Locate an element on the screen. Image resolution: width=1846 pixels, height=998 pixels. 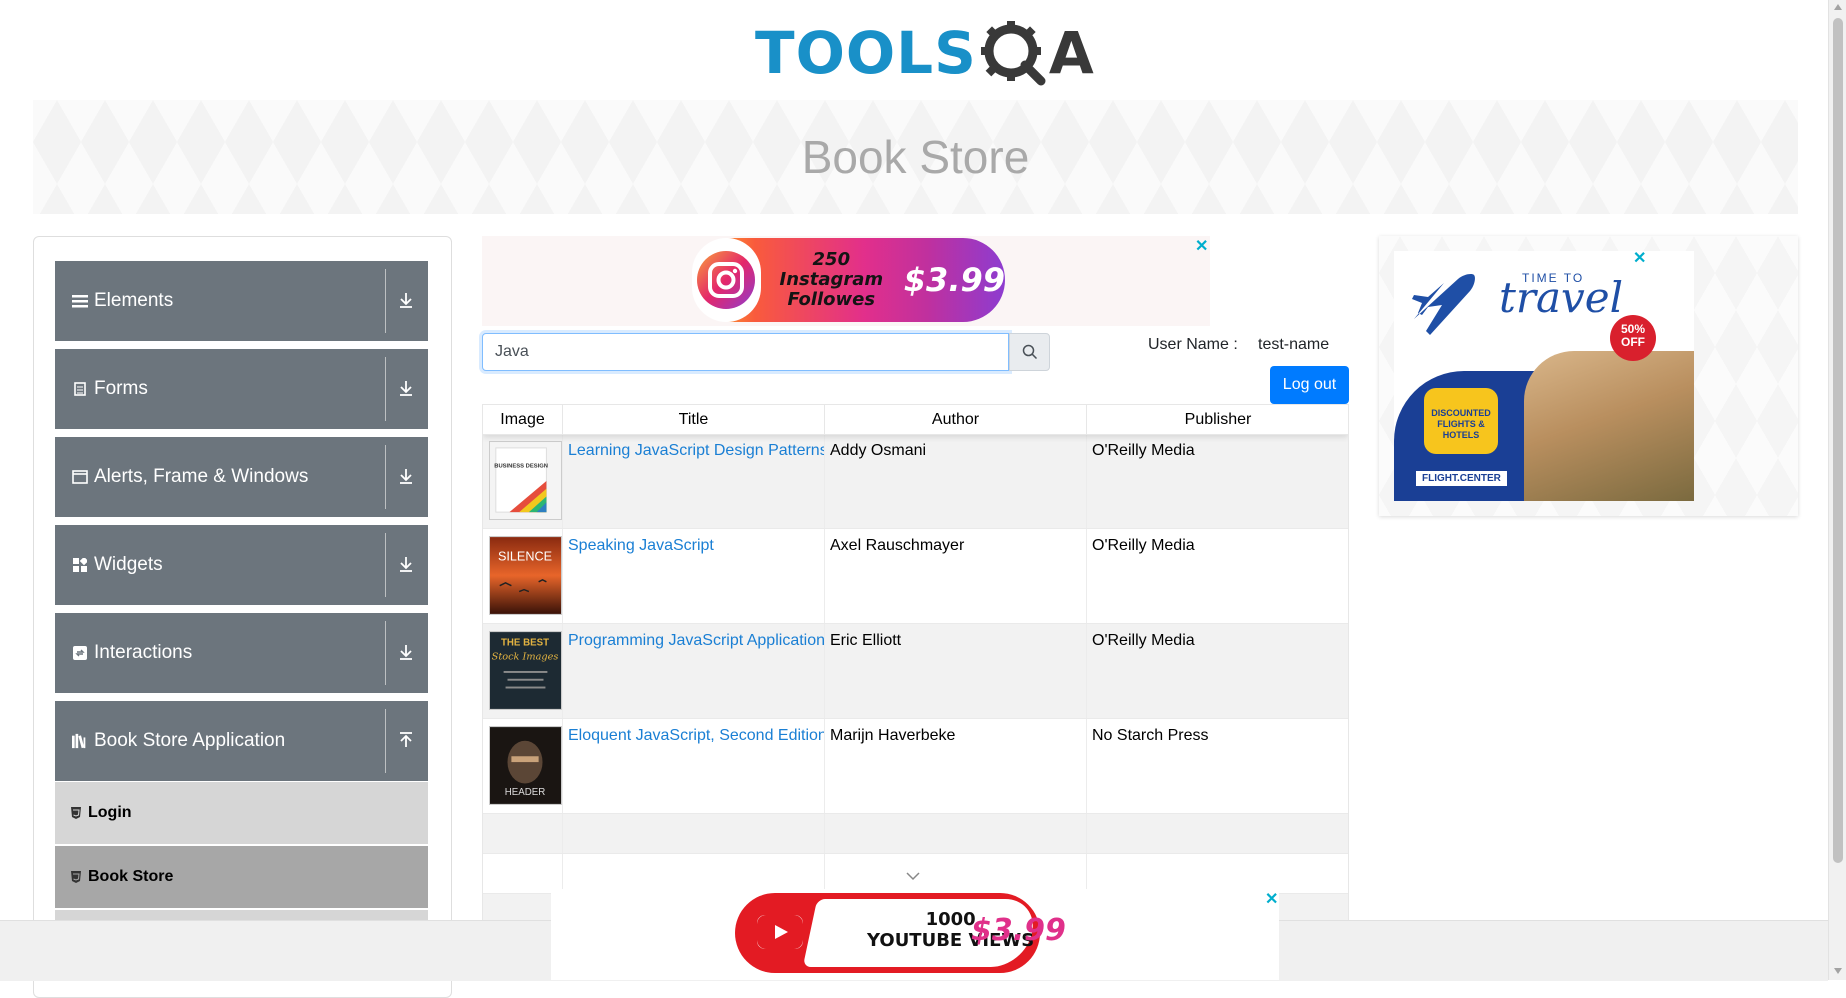
sidebar-group-label: Forms is located at coordinates (121, 388).